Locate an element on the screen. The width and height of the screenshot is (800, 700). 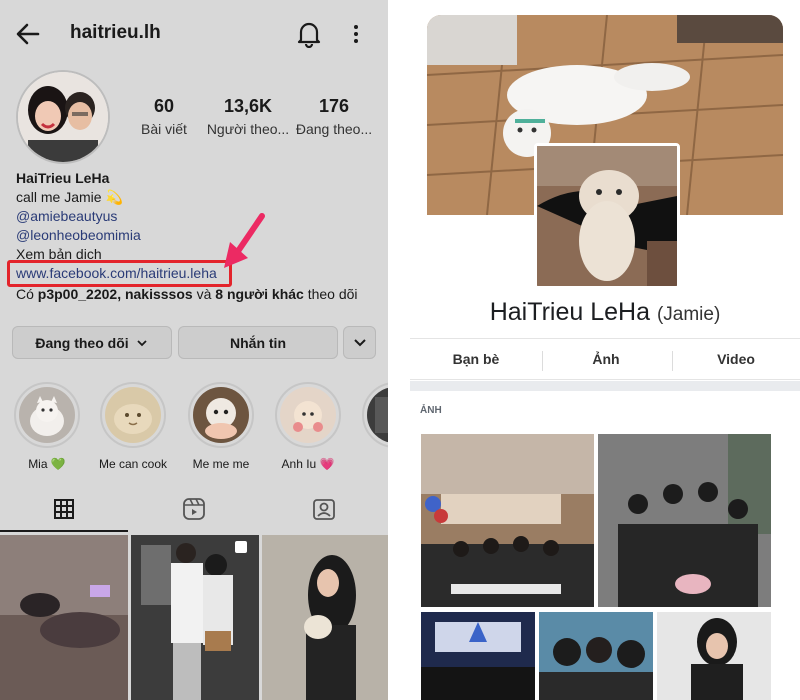
story-highlight: Anh Iu 💗 is located at coordinates (308, 426).